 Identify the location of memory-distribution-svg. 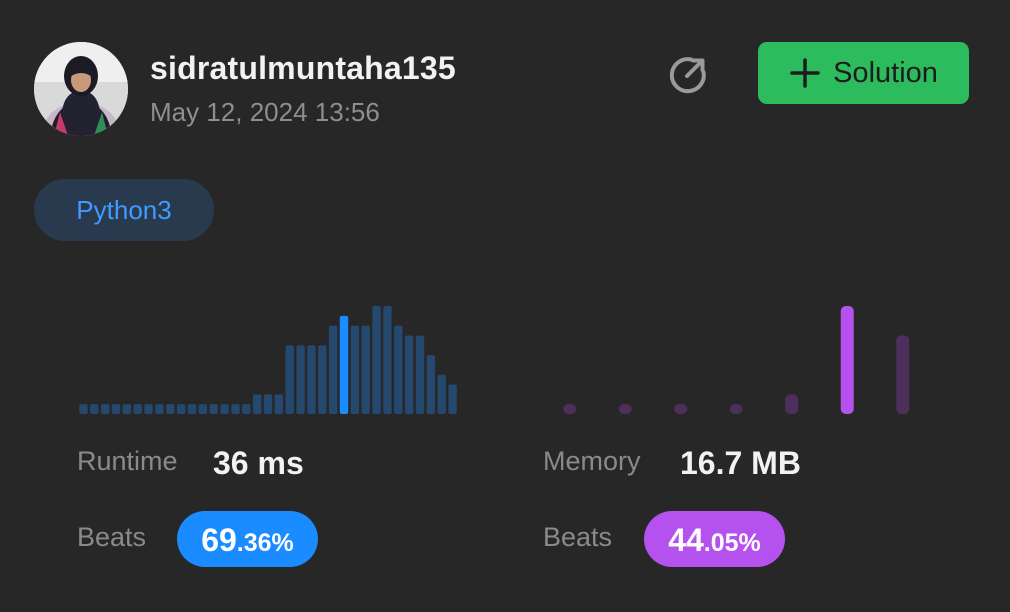
(736, 360).